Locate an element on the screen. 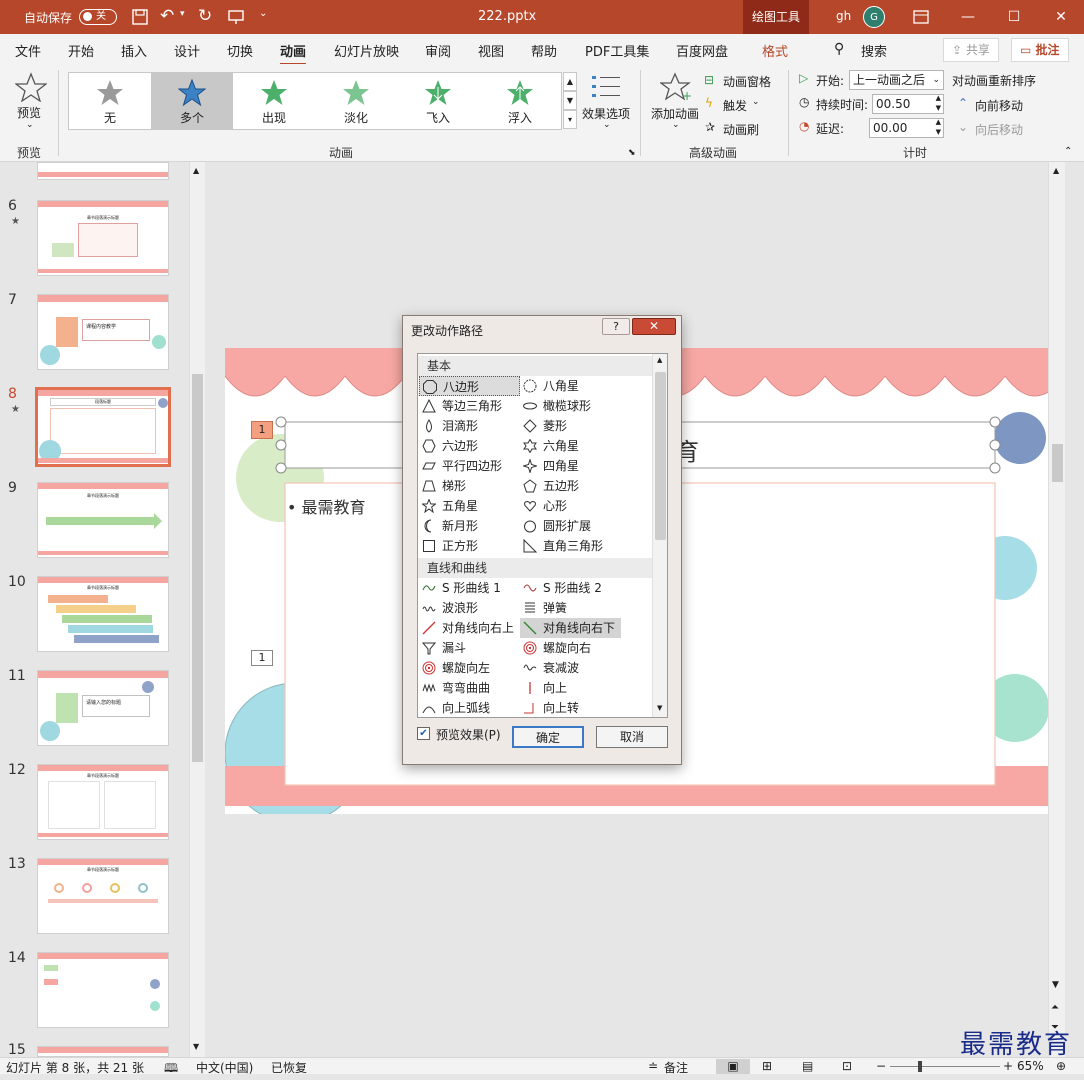  tab-home: 开始 is located at coordinates (81, 50).